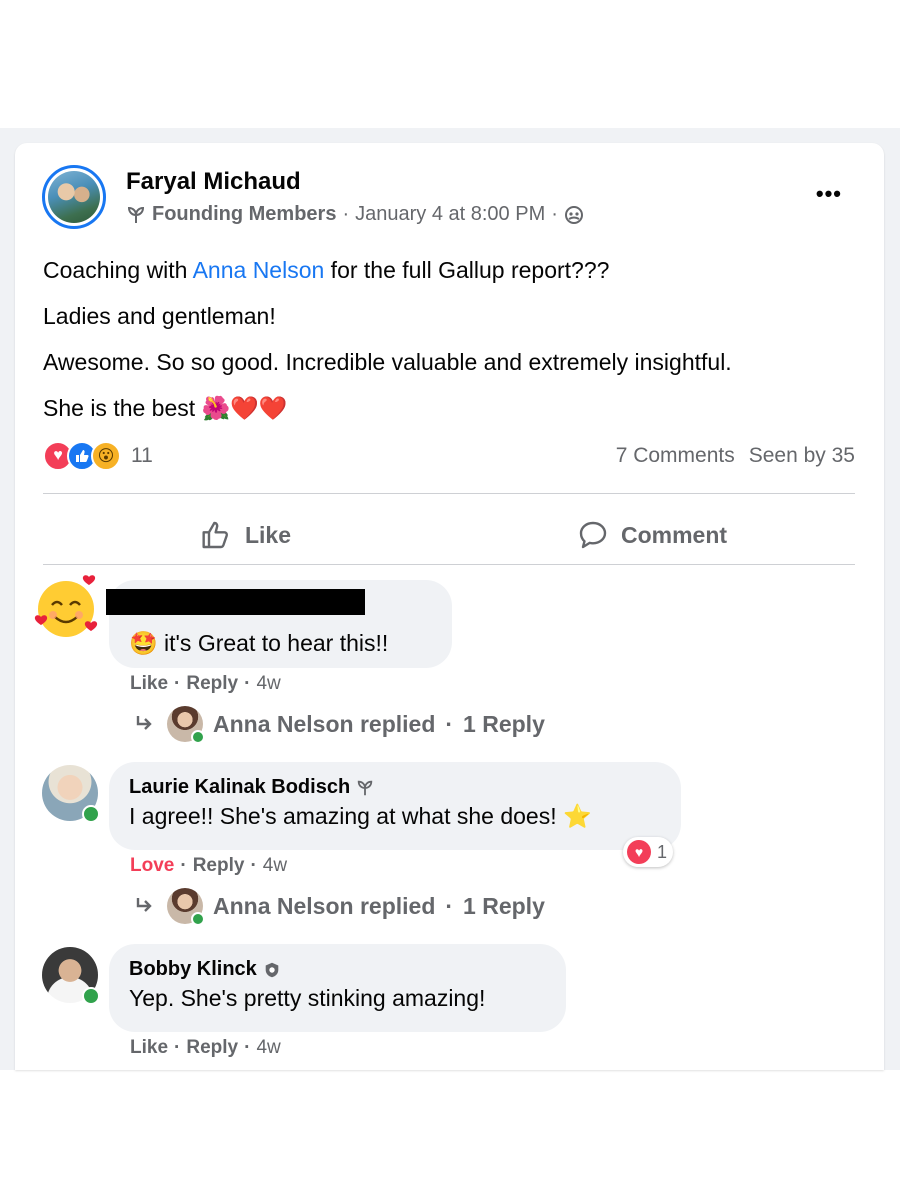 This screenshot has width=900, height=1200. I want to click on speech-bubble-icon, so click(593, 535).